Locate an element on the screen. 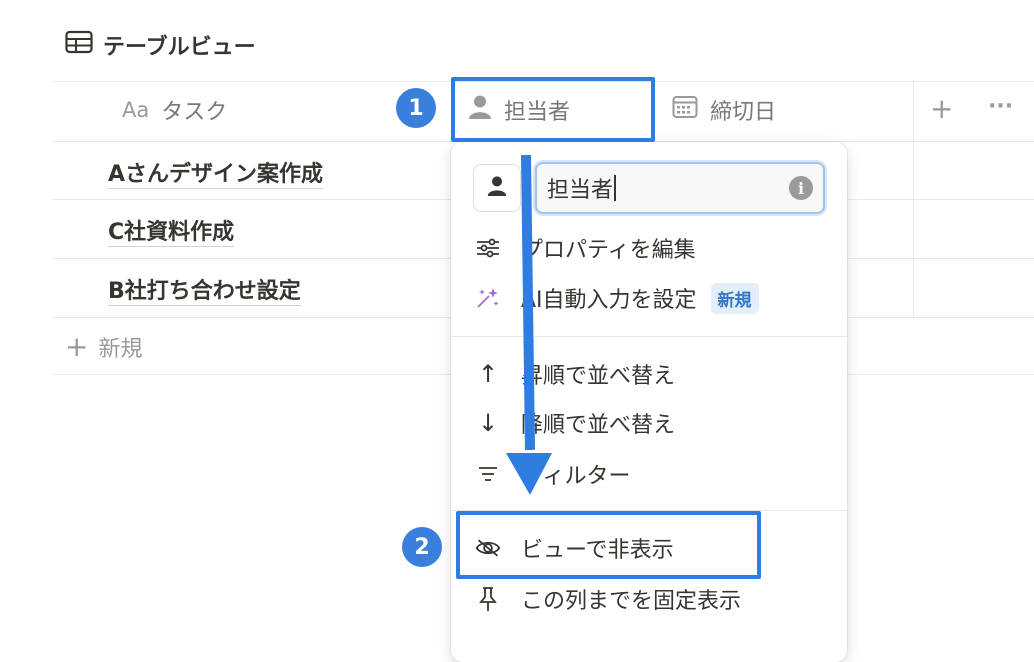 The image size is (1034, 662). table-icon is located at coordinates (79, 45).